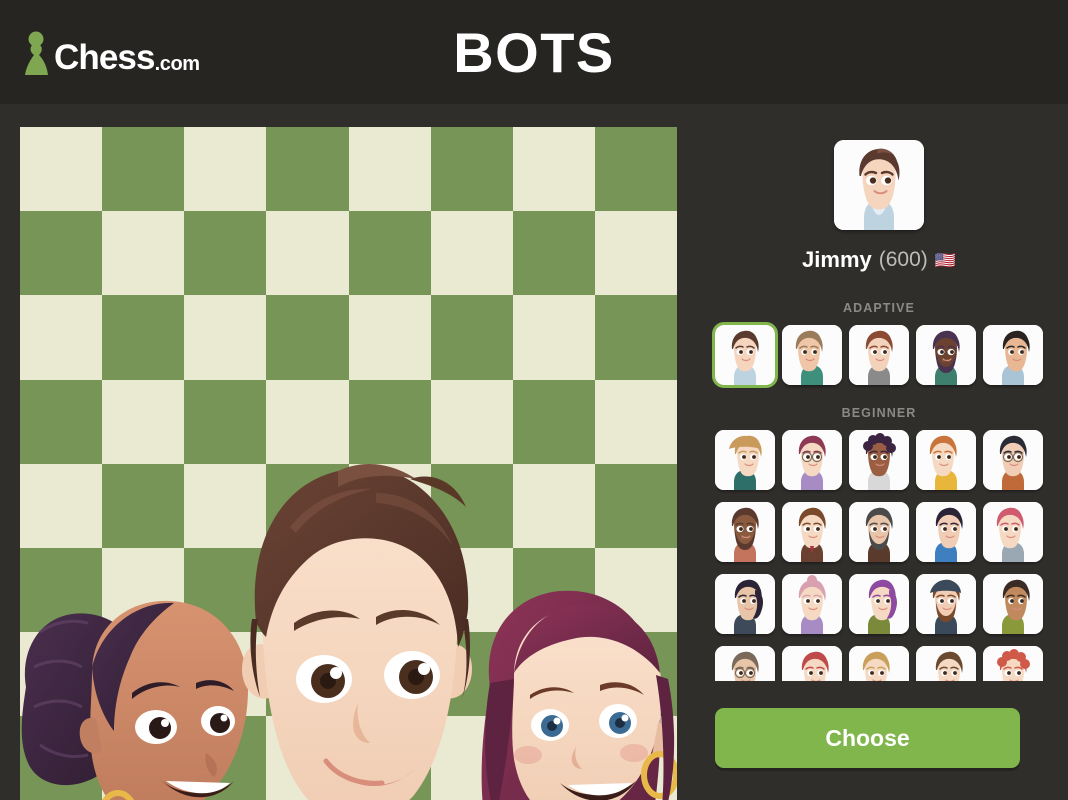 This screenshot has width=1068, height=800. I want to click on beginner-bot-scroll-area, so click(884, 555).